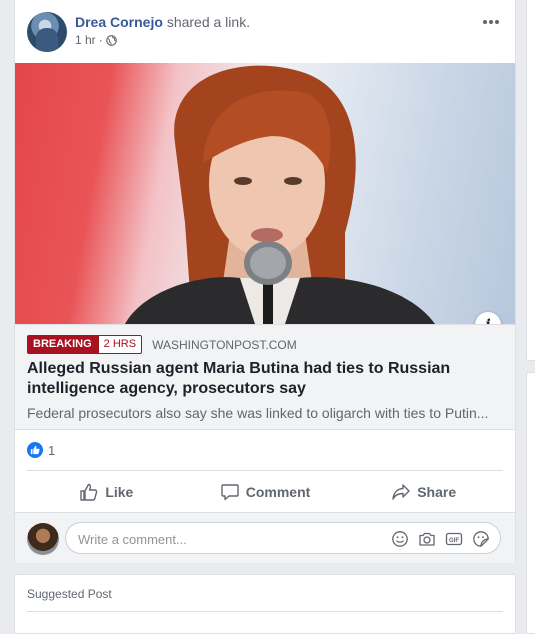  Describe the element at coordinates (230, 492) in the screenshot. I see `comment-icon` at that location.